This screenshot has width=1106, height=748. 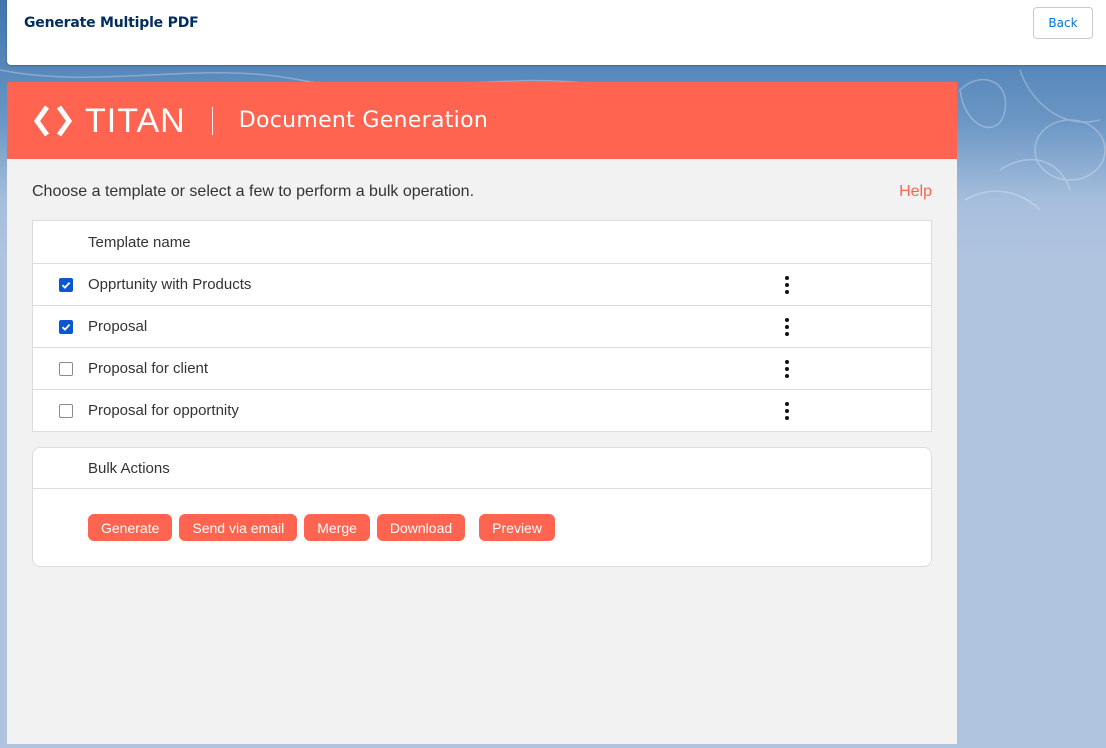 I want to click on bulk-actions-title: Bulk Actions, so click(x=482, y=468).